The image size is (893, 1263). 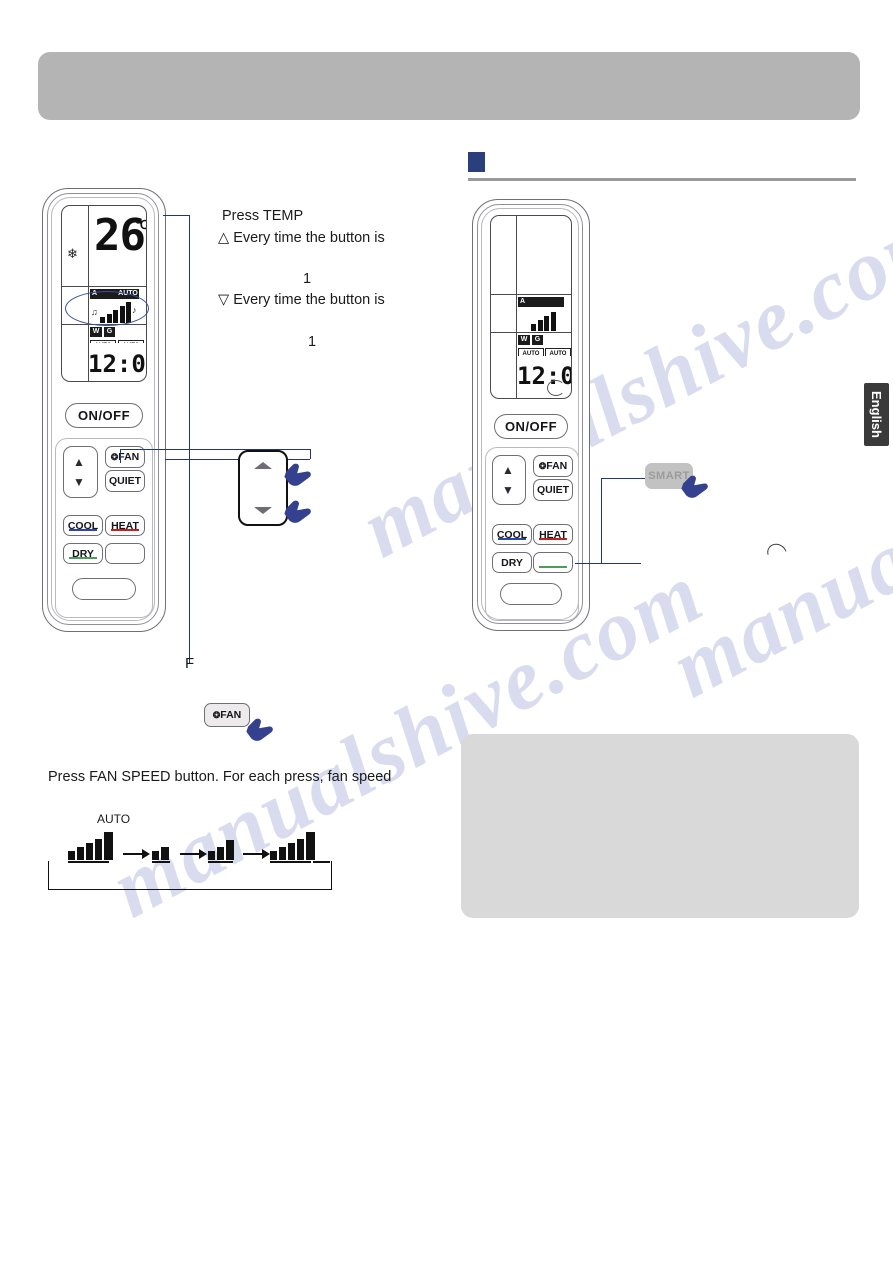 I want to click on callout-line-temp, so click(x=176, y=216).